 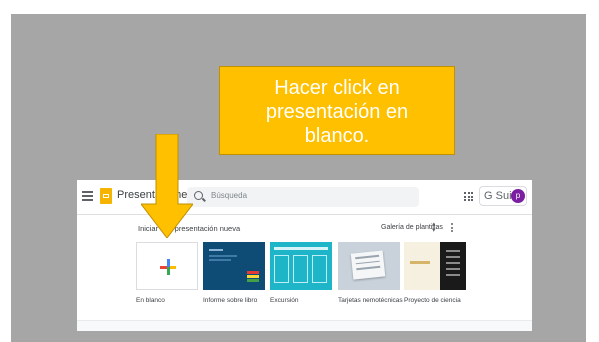 I want to click on search-icon, so click(x=198, y=195).